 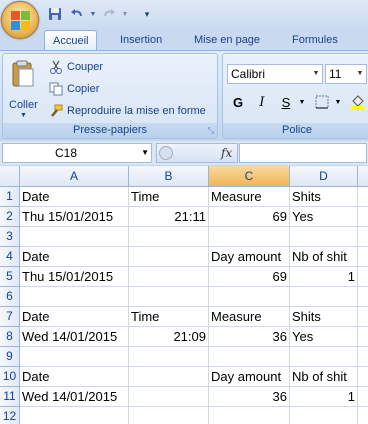 What do you see at coordinates (363, 337) in the screenshot?
I see `cell-e8` at bounding box center [363, 337].